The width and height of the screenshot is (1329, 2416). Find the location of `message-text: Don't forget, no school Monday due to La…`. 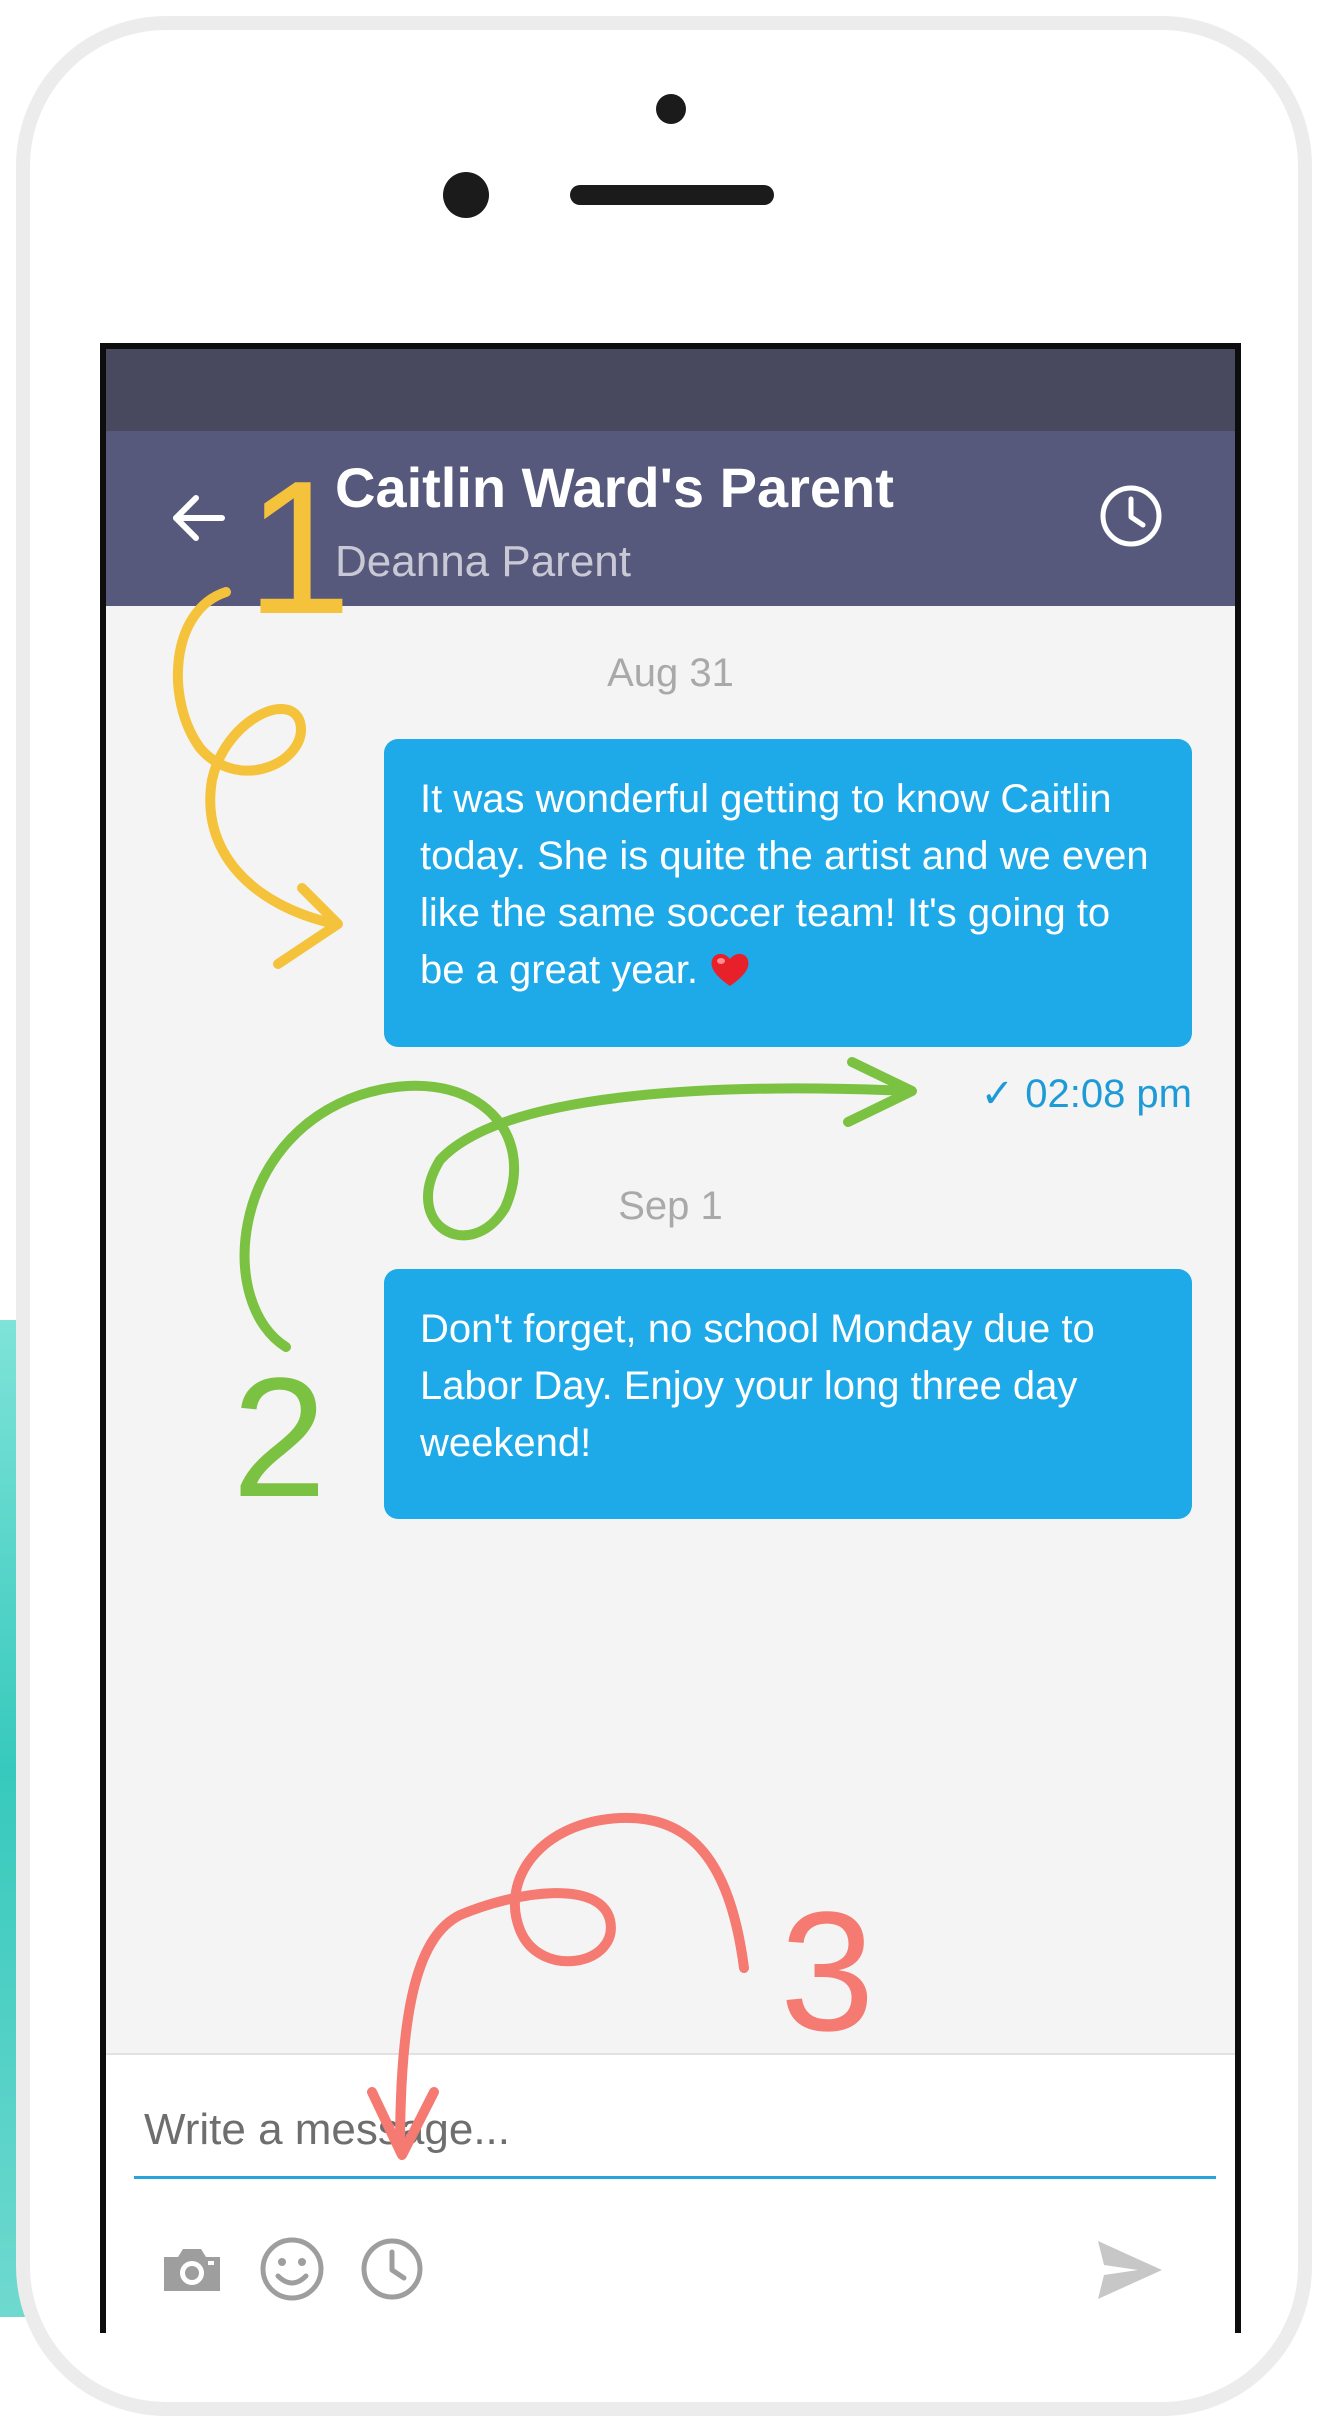

message-text: Don't forget, no school Monday due to La… is located at coordinates (757, 1386).